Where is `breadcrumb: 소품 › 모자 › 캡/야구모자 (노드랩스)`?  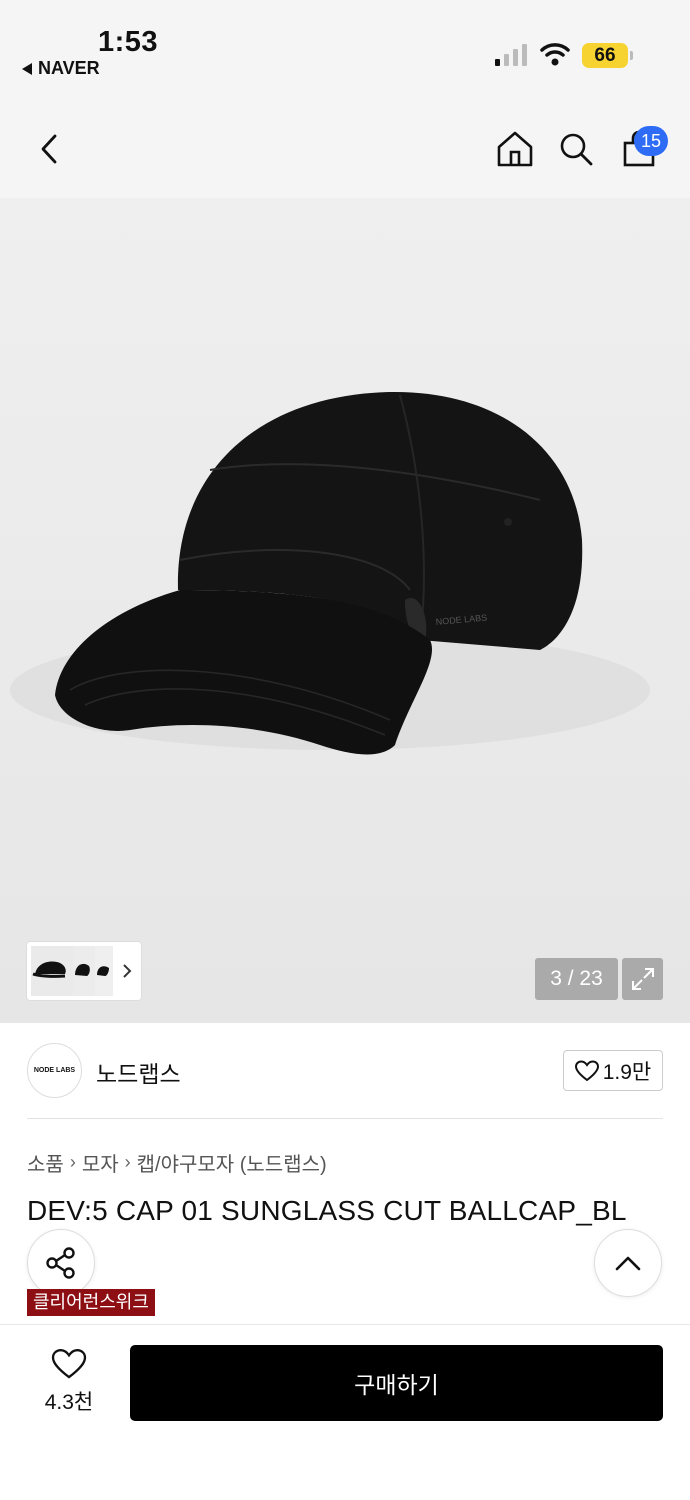 breadcrumb: 소품 › 모자 › 캡/야구모자 (노드랩스) is located at coordinates (177, 1162).